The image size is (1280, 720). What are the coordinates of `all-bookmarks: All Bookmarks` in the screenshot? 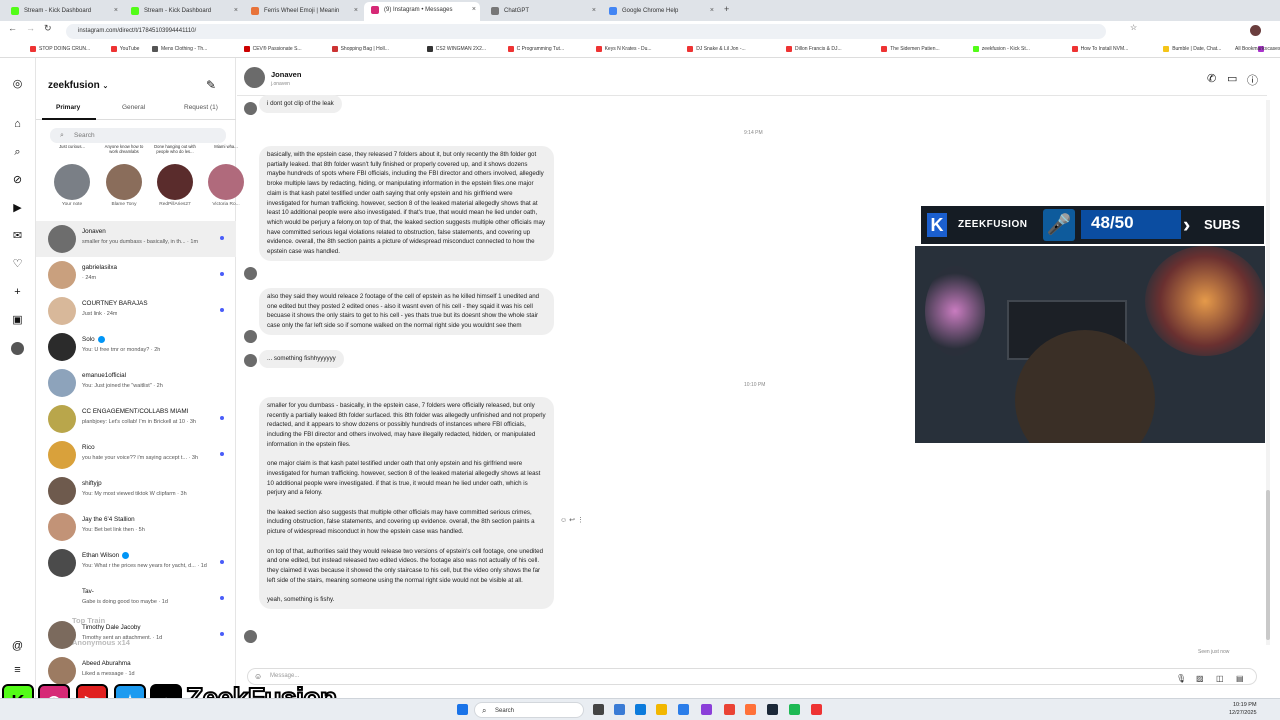 It's located at (1246, 49).